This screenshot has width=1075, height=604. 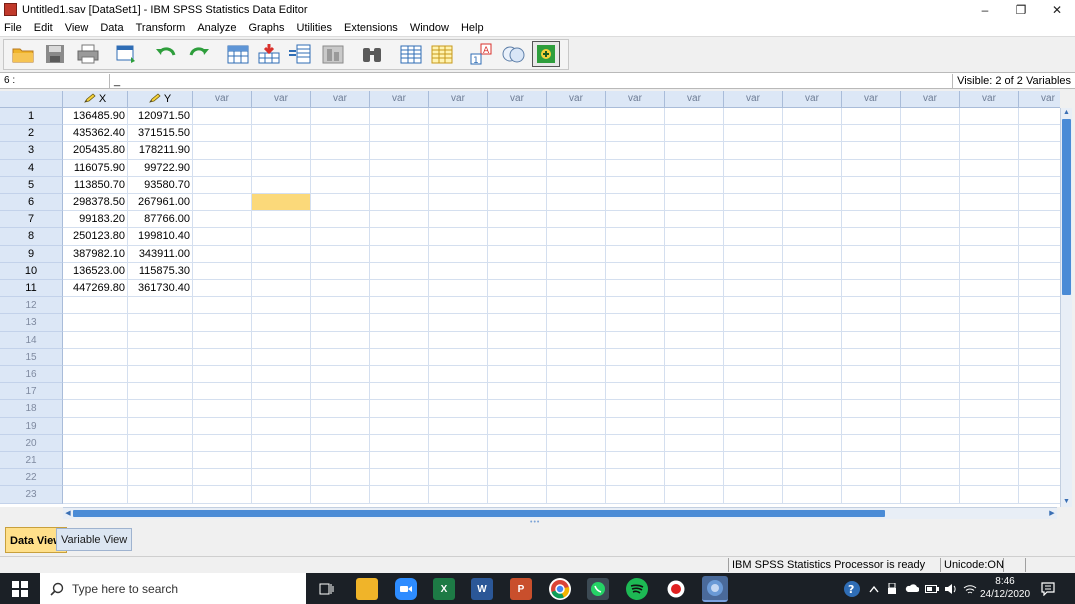 What do you see at coordinates (95, 117) in the screenshot?
I see `grid-cell: 136485.90` at bounding box center [95, 117].